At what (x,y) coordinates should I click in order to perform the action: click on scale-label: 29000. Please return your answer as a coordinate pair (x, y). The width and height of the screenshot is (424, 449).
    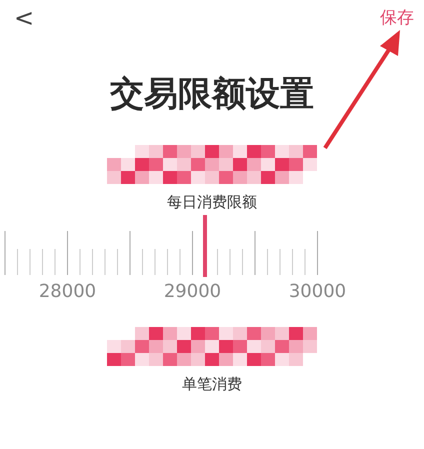
    Looking at the image, I should click on (192, 291).